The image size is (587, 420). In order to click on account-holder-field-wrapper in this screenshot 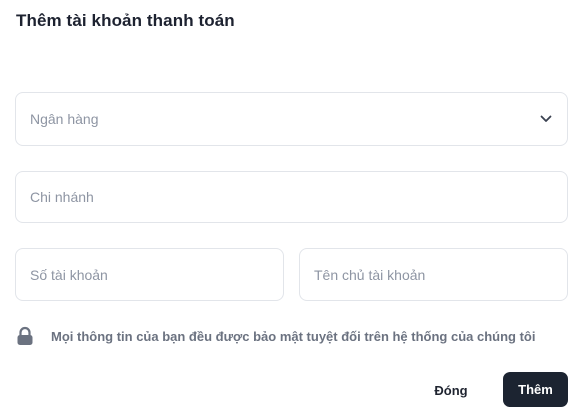, I will do `click(433, 274)`.